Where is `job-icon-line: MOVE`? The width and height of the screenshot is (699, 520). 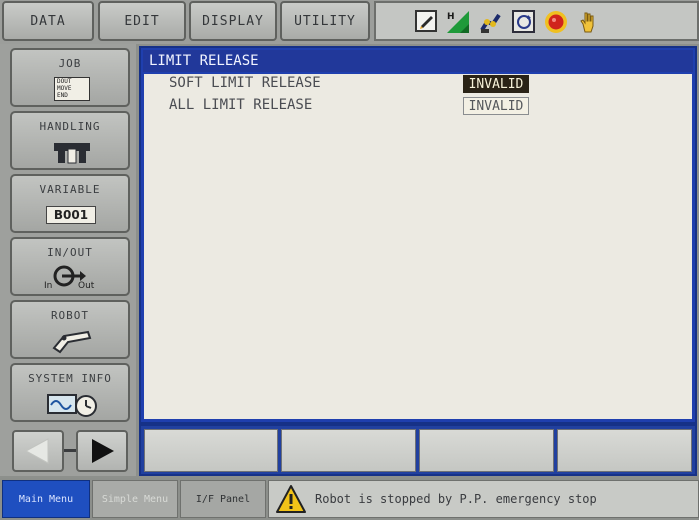 job-icon-line: MOVE is located at coordinates (64, 88).